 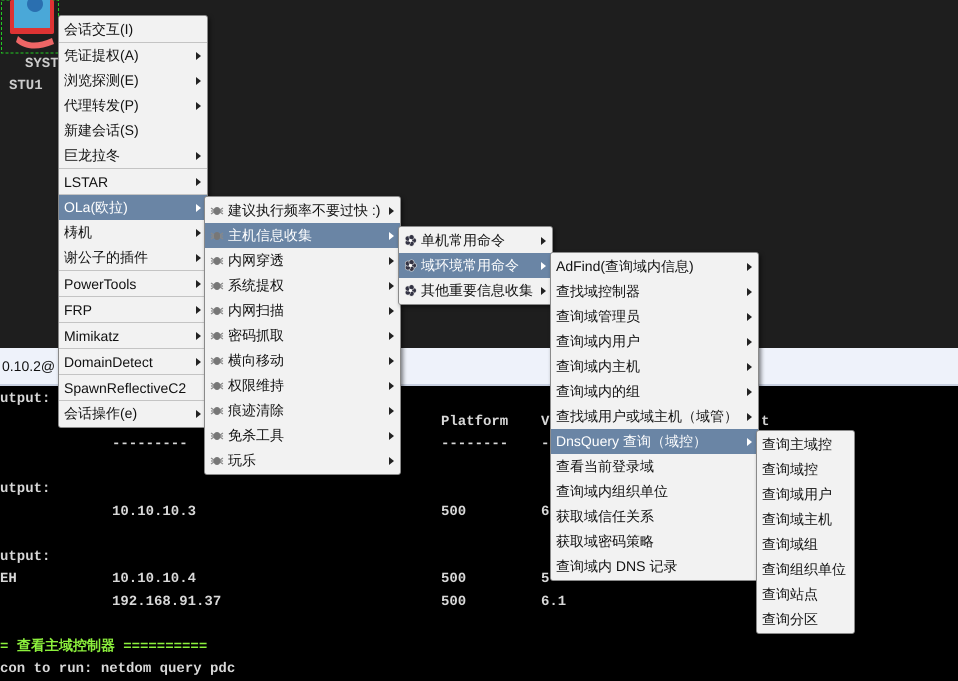 I want to click on menu-item: 查询分区, so click(x=805, y=619).